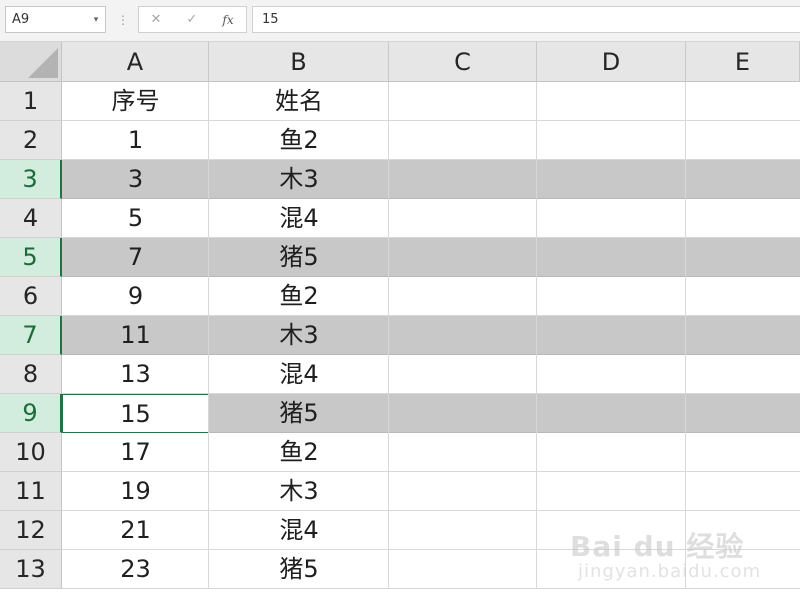 This screenshot has width=800, height=600. I want to click on cell-a3: 3, so click(135, 179).